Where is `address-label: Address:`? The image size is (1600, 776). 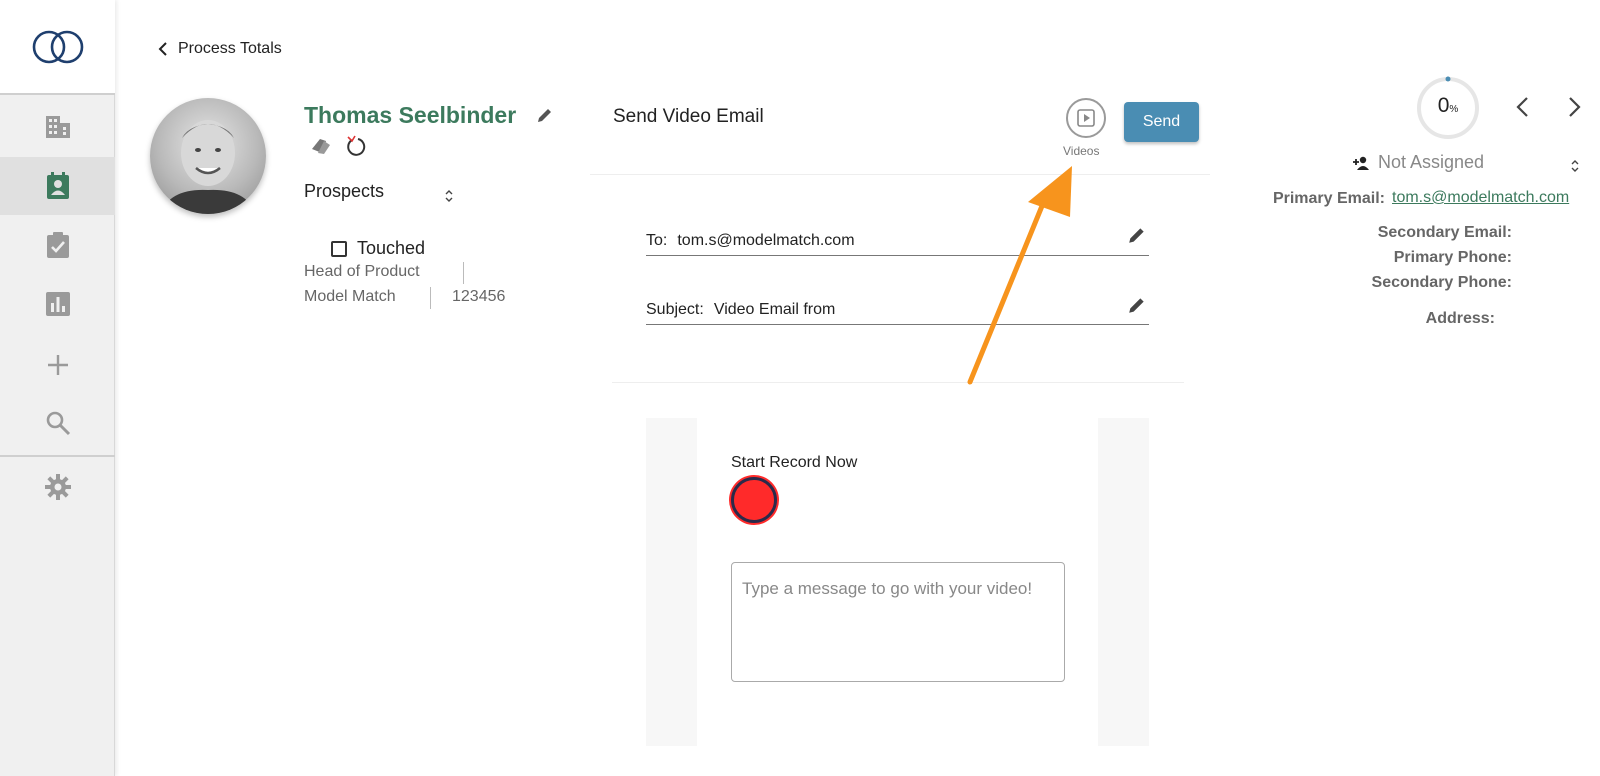
address-label: Address: is located at coordinates (1460, 318).